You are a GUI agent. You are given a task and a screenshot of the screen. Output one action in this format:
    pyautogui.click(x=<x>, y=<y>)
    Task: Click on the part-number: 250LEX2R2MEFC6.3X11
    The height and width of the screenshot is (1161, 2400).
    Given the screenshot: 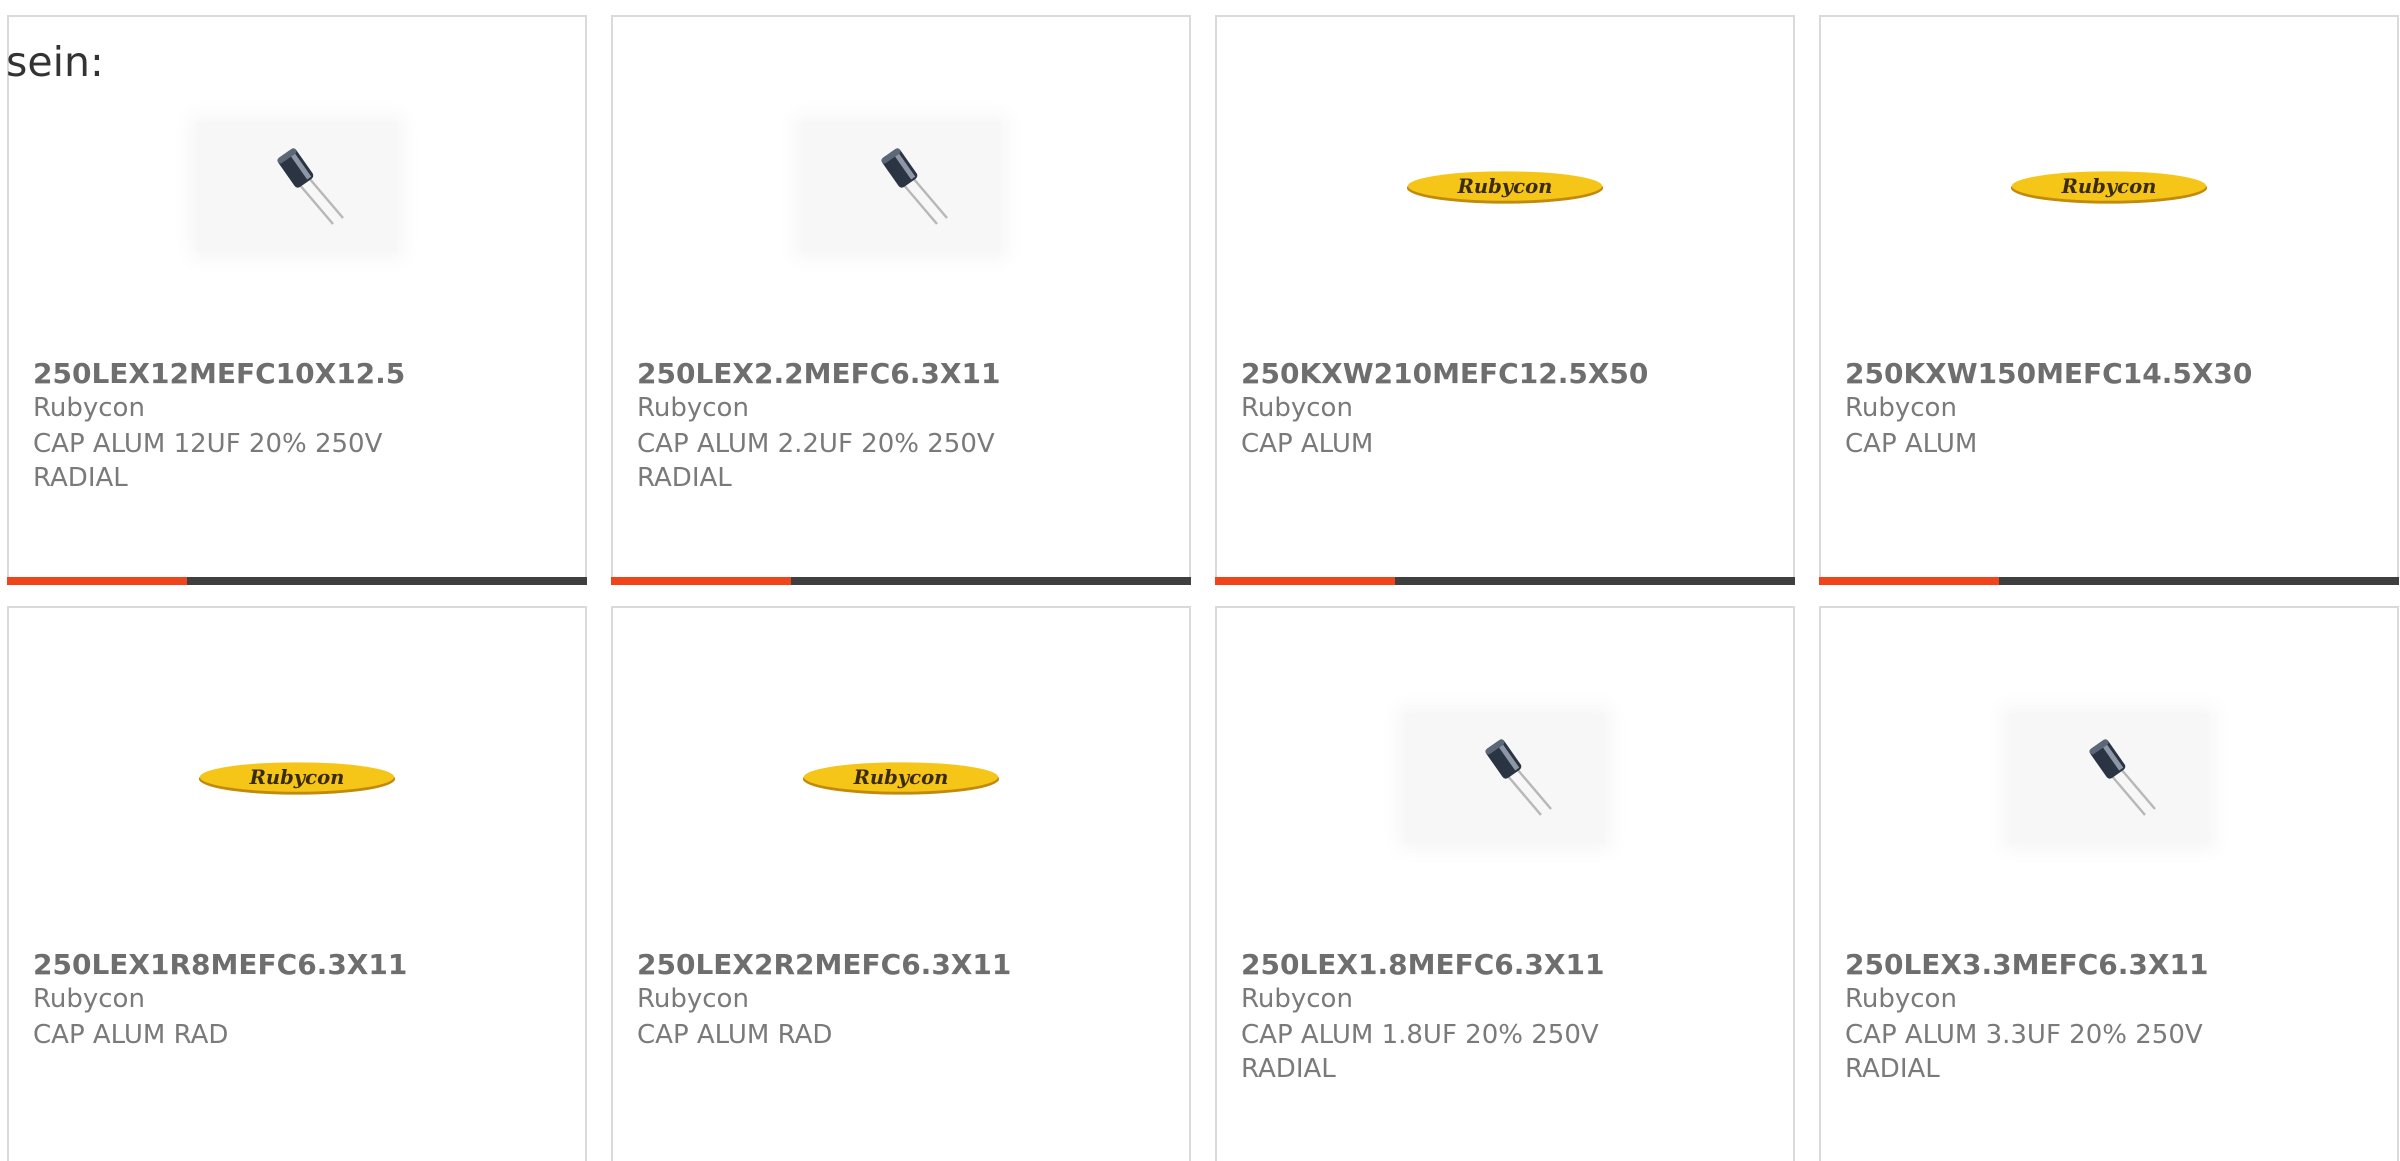 What is the action you would take?
    pyautogui.click(x=824, y=964)
    